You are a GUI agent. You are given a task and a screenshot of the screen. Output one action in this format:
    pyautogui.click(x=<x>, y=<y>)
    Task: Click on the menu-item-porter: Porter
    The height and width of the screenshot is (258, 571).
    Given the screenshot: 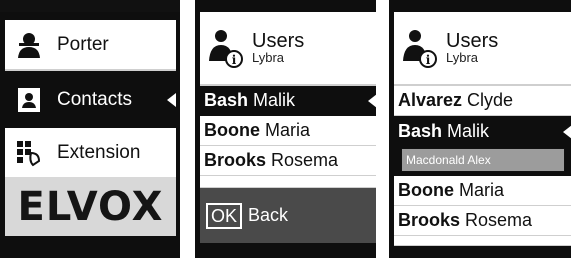 What is the action you would take?
    pyautogui.click(x=90, y=45)
    